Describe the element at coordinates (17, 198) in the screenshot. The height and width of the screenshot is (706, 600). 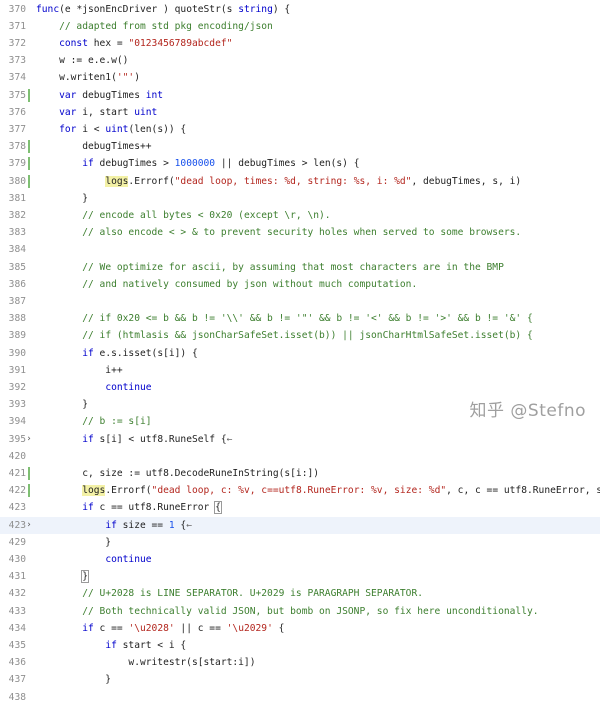
I see `line-number: 381` at that location.